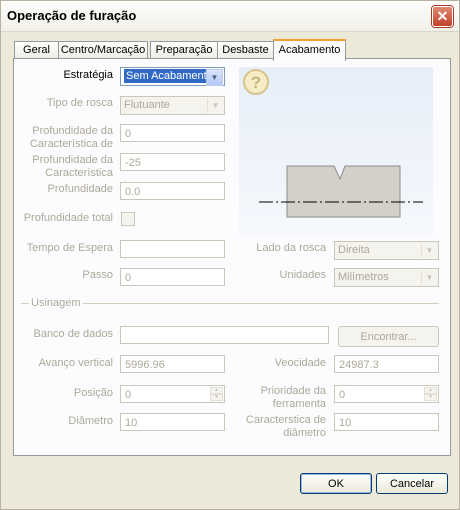  Describe the element at coordinates (79, 103) in the screenshot. I see `tipo-rosca-label: Tipo de rosca` at that location.